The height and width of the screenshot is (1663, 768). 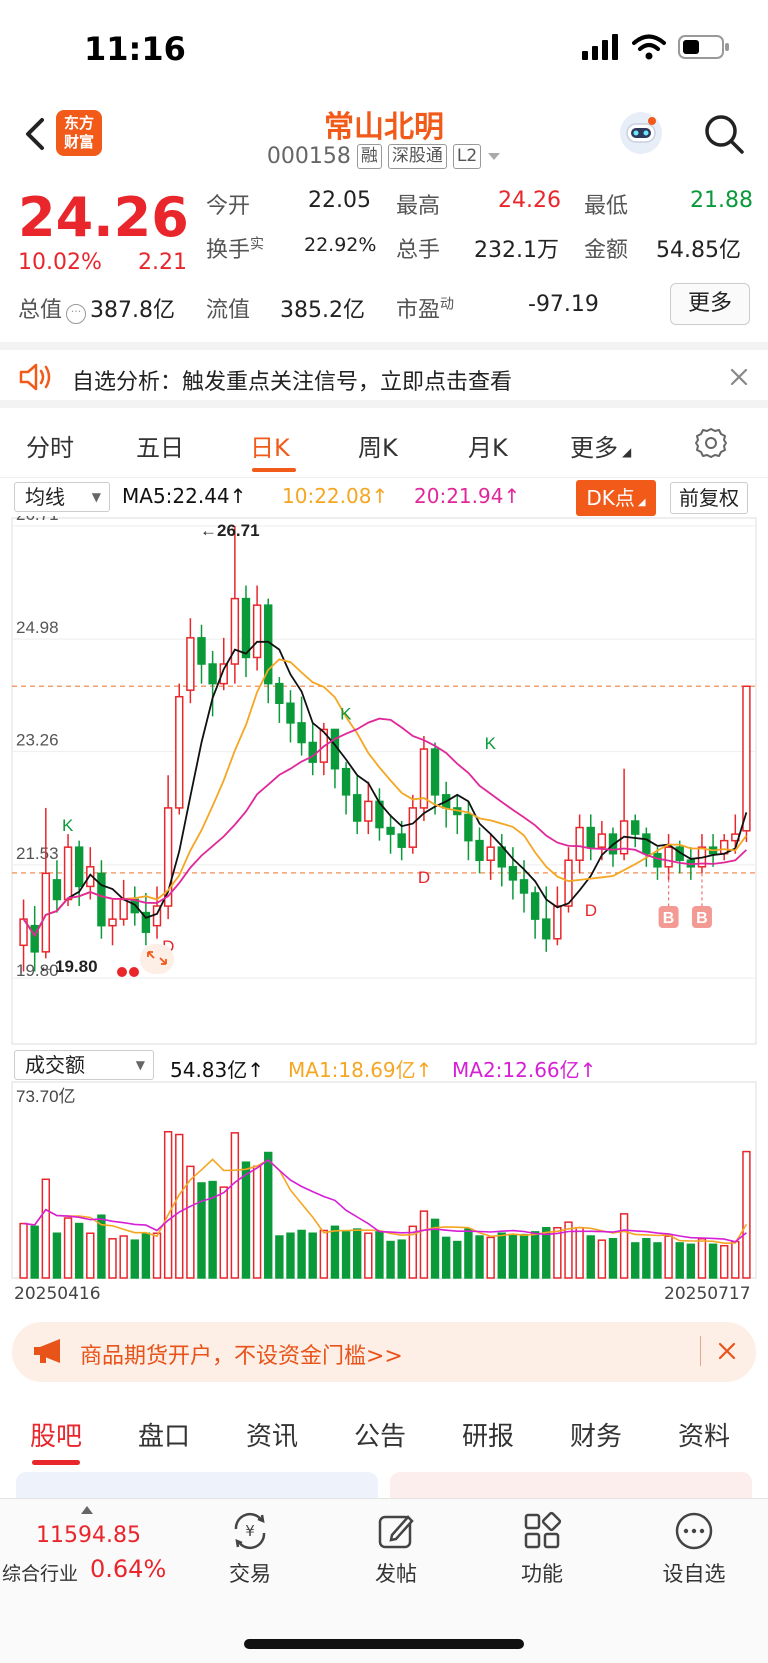 I want to click on content-tabs: 股吧 盘口 资讯 公告 研报 财务 资料, so click(x=384, y=1449).